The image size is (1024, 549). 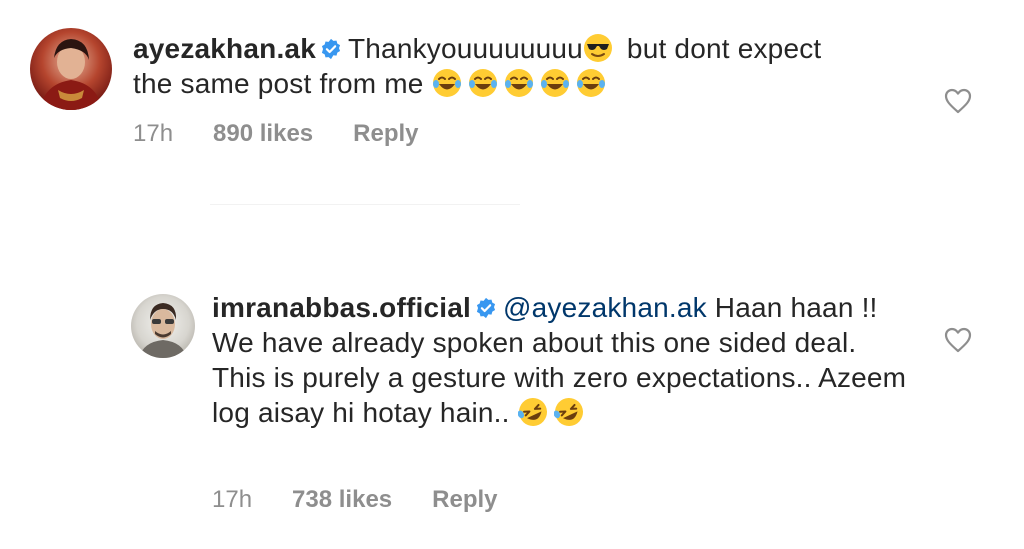 What do you see at coordinates (224, 48) in the screenshot?
I see `username-link: ayezakhan.ak` at bounding box center [224, 48].